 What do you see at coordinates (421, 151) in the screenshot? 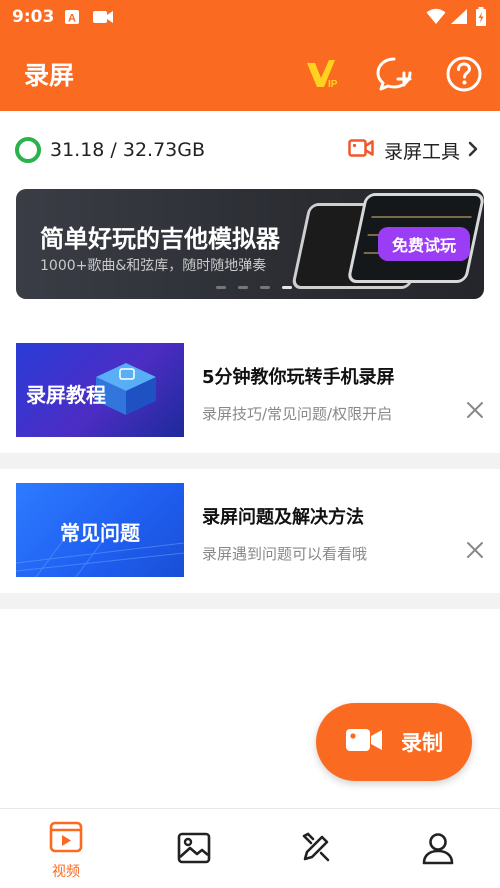
I see `tools-label: 录屏工具` at bounding box center [421, 151].